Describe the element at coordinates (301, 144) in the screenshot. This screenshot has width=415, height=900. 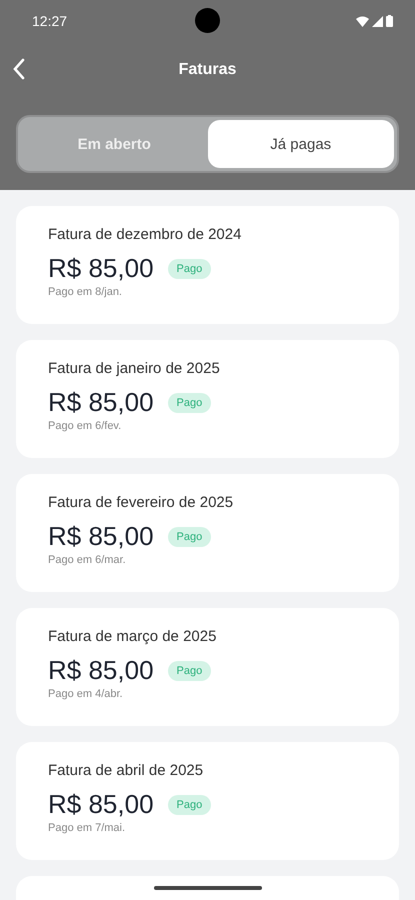
I see `tab: Já pagas` at that location.